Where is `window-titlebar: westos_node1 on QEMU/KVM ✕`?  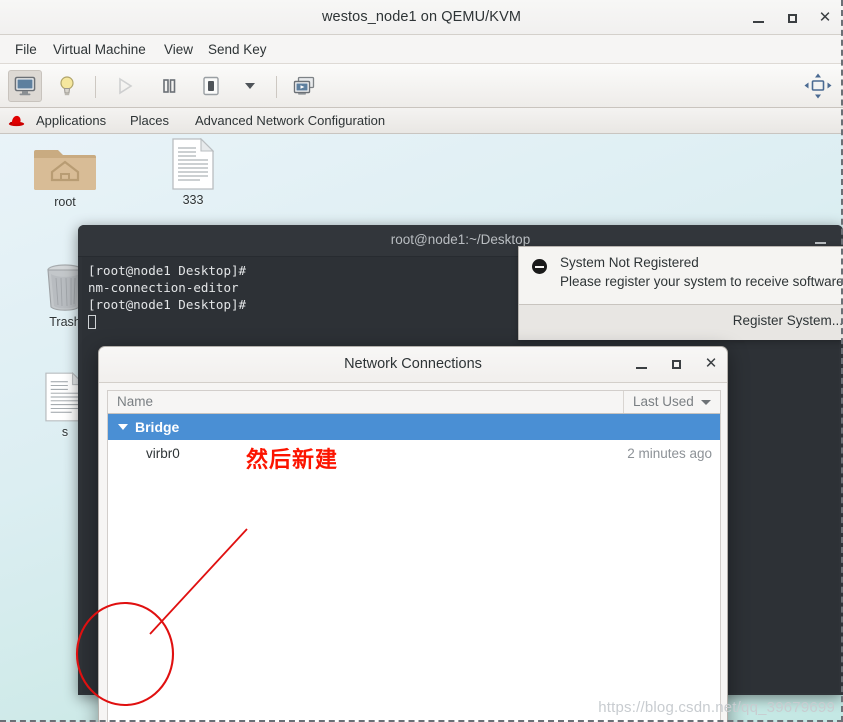
window-titlebar: westos_node1 on QEMU/KVM ✕ is located at coordinates (421, 17).